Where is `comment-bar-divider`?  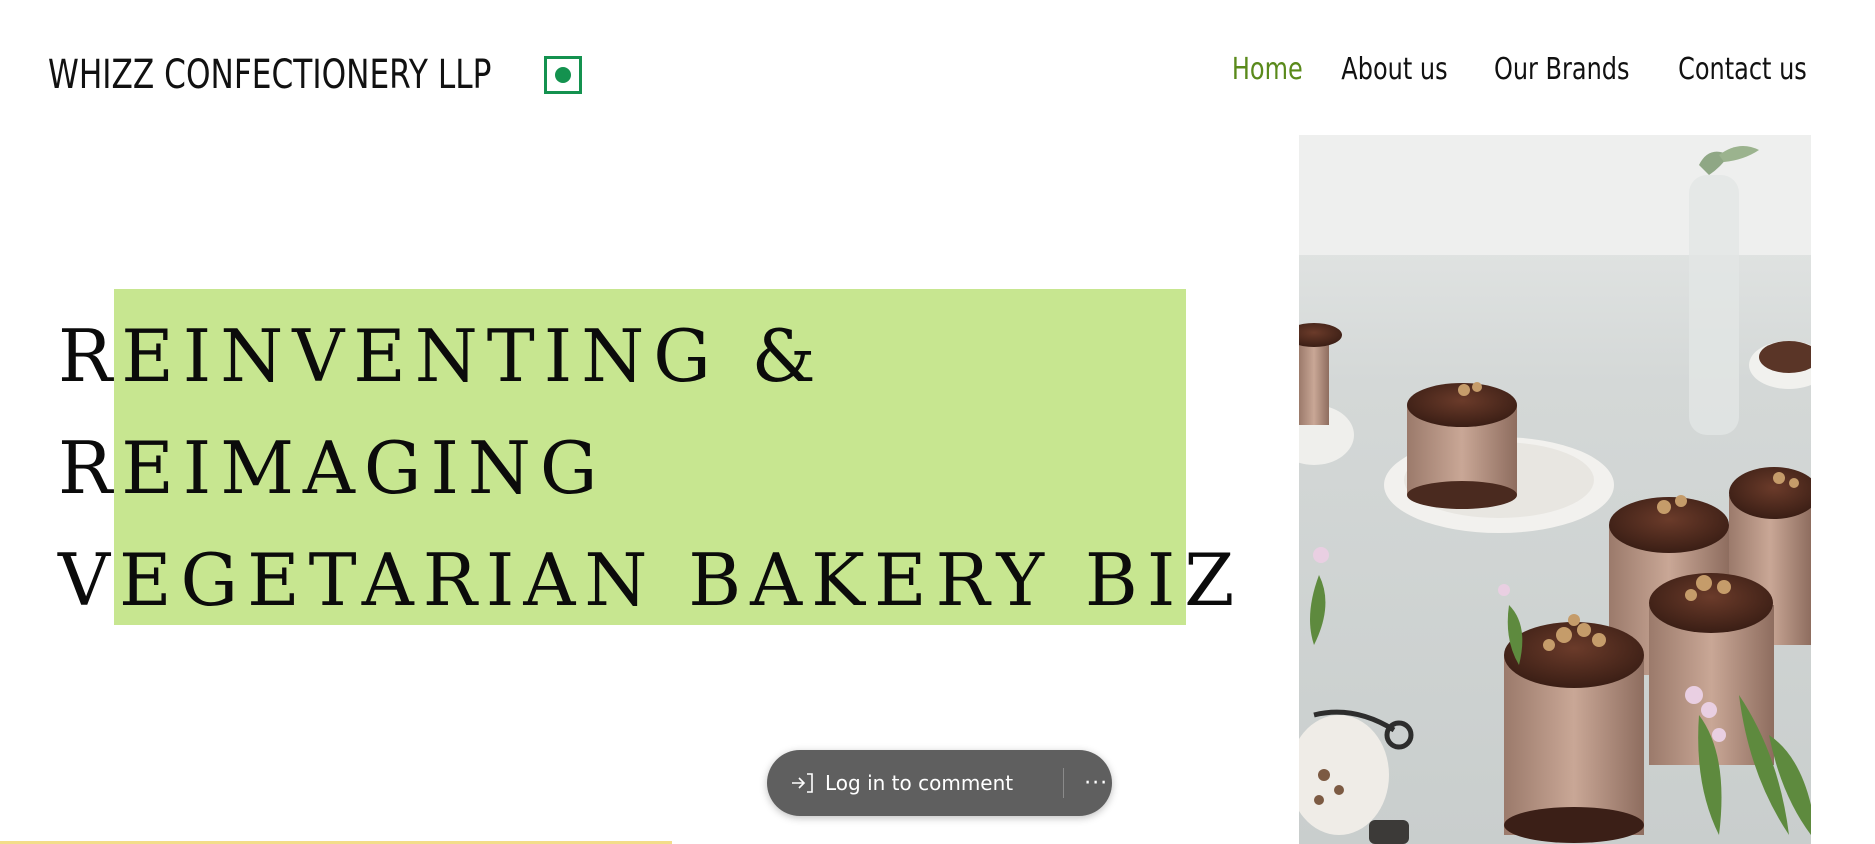 comment-bar-divider is located at coordinates (1064, 783).